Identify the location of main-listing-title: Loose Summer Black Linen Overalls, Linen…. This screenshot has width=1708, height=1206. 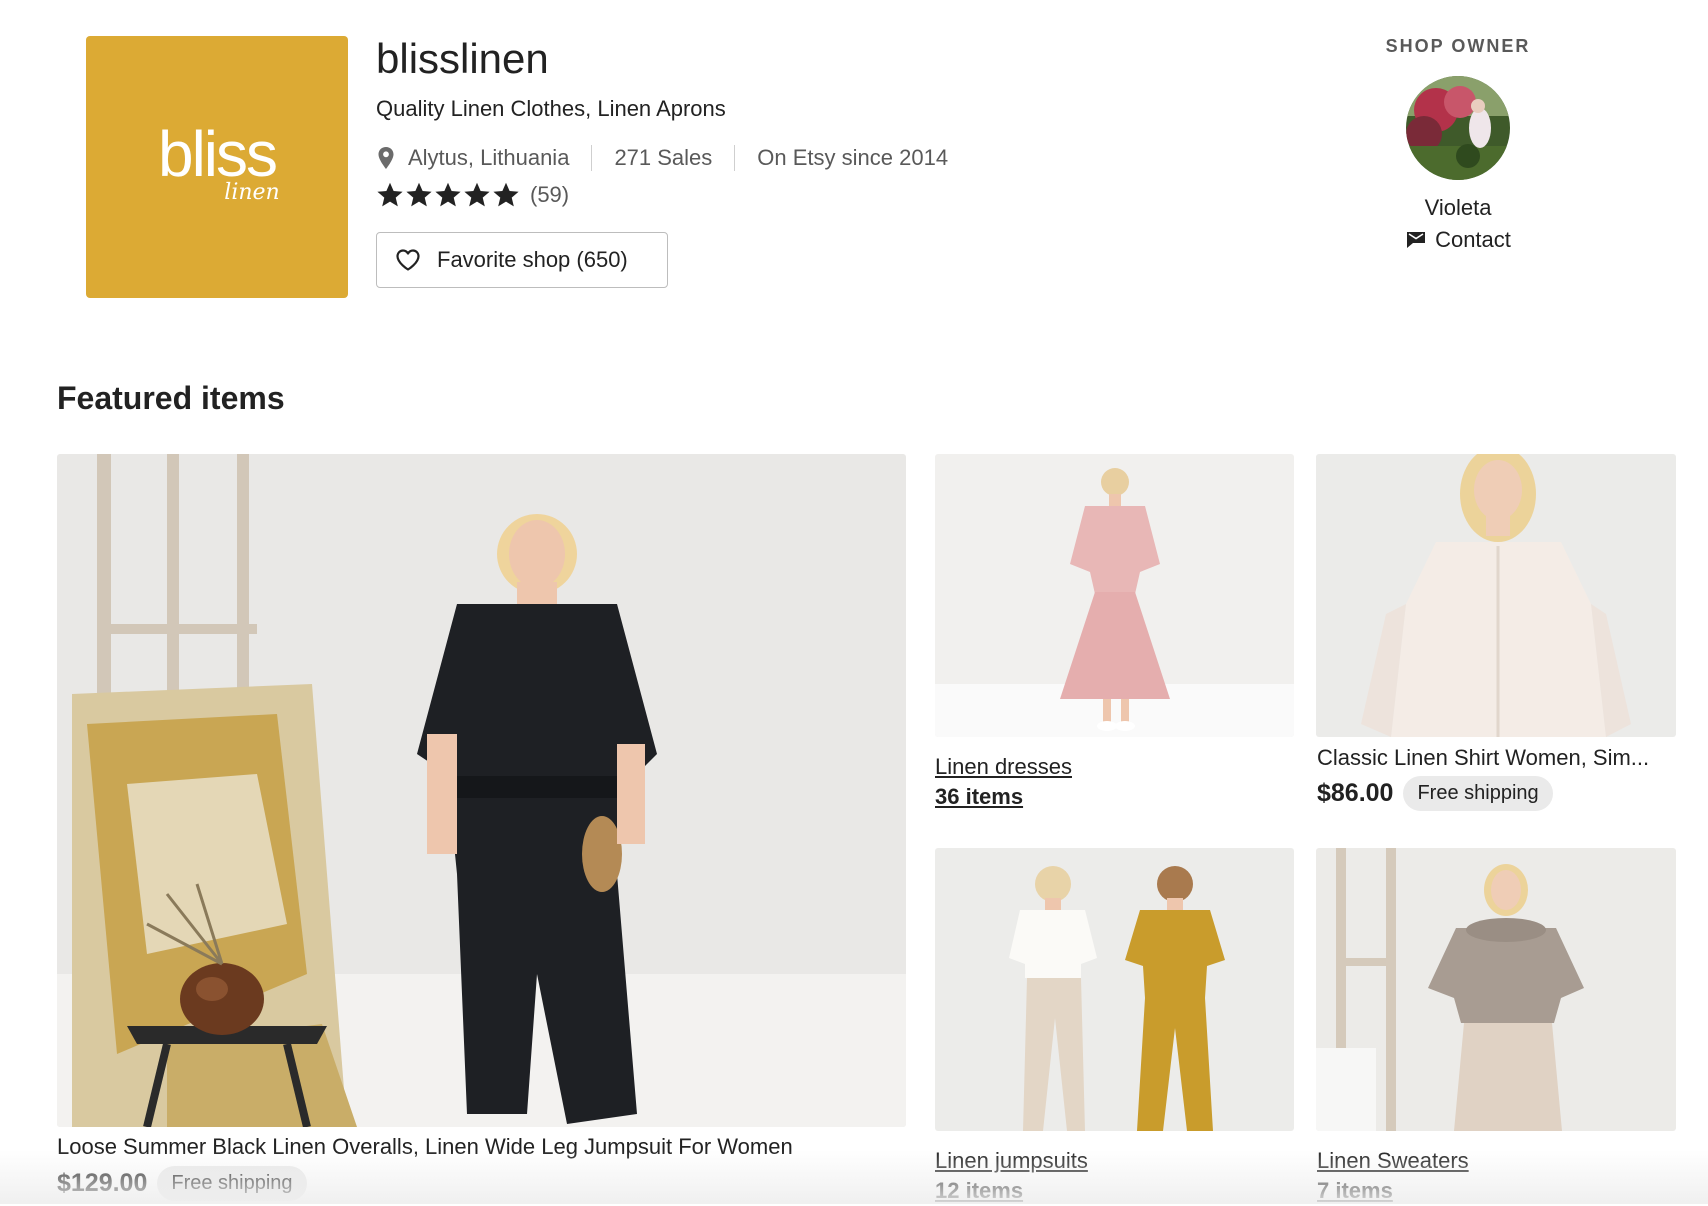
(481, 1147).